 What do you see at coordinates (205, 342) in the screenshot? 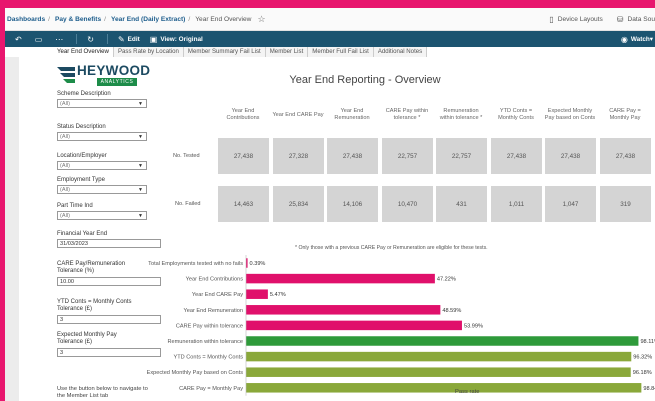
I see `bar-category-label: Remuneration within tolerance` at bounding box center [205, 342].